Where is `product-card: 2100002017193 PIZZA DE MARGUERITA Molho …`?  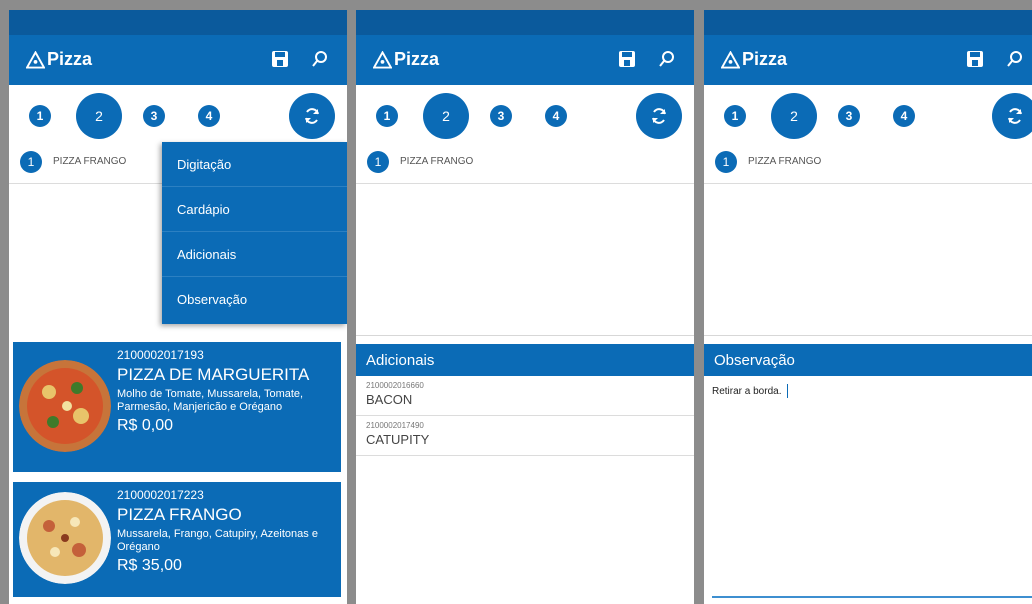
product-card: 2100002017193 PIZZA DE MARGUERITA Molho … is located at coordinates (177, 407).